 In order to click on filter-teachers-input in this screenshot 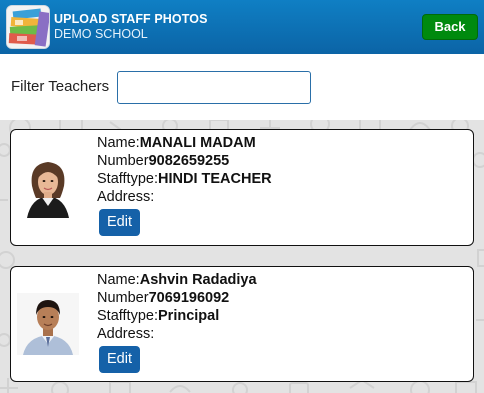, I will do `click(214, 87)`.